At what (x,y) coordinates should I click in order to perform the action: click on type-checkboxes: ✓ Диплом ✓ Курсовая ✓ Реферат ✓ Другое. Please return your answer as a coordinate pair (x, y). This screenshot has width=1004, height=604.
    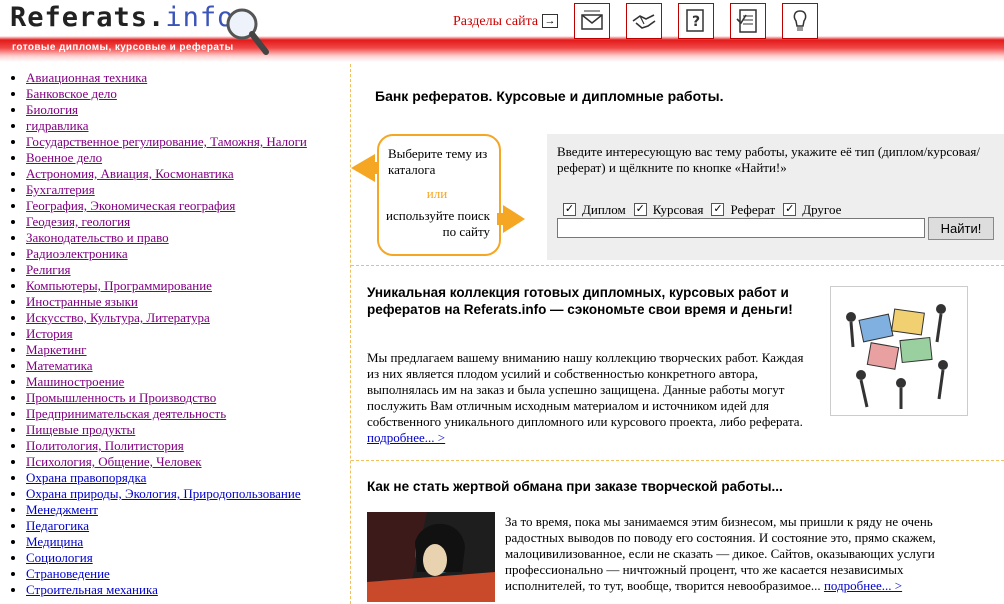
    Looking at the image, I should click on (706, 209).